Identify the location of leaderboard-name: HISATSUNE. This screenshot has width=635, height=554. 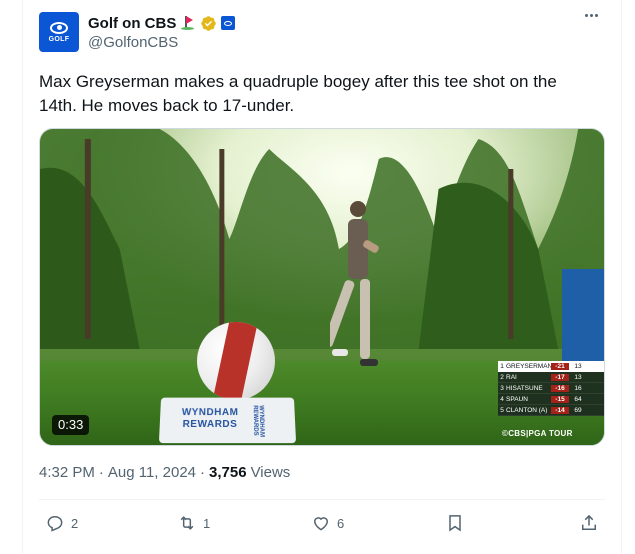
(524, 388).